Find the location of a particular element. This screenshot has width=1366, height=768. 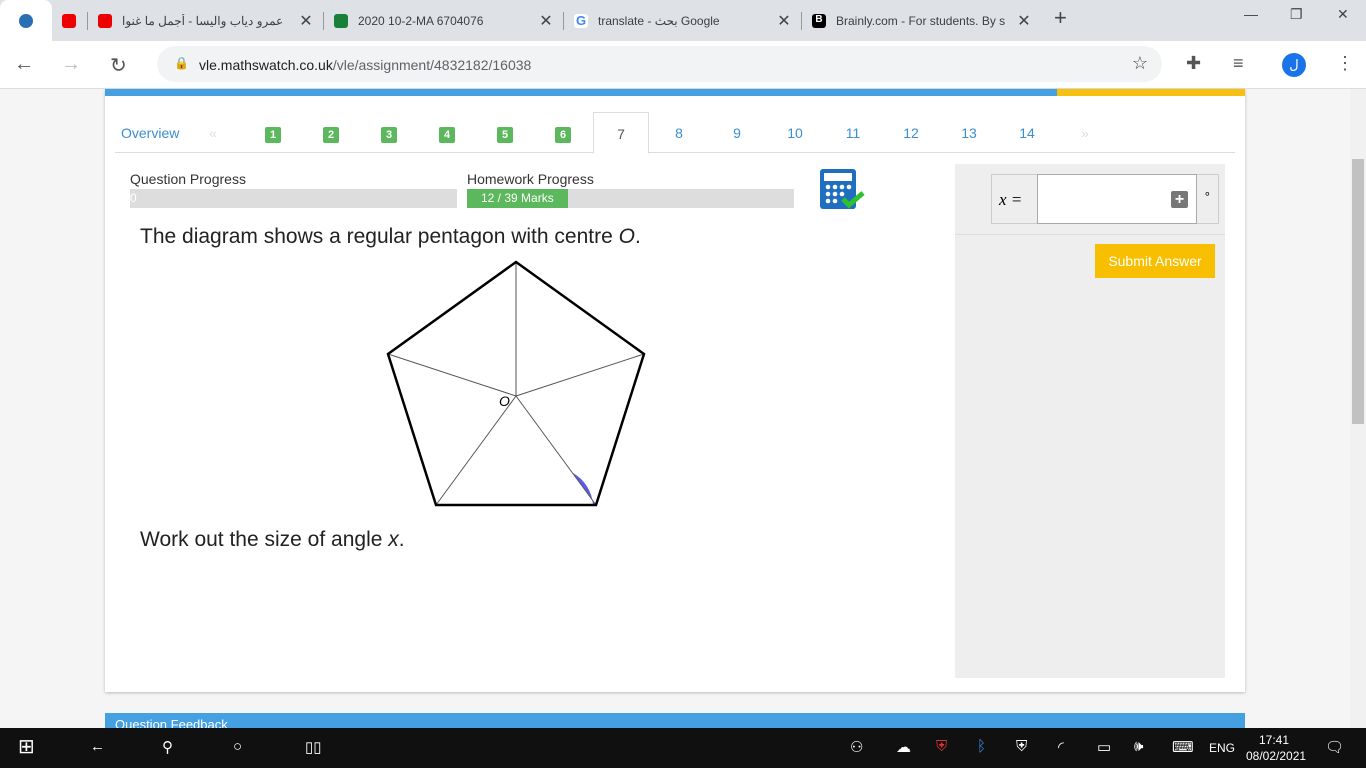

cortana-icon: ○ is located at coordinates (237, 746).